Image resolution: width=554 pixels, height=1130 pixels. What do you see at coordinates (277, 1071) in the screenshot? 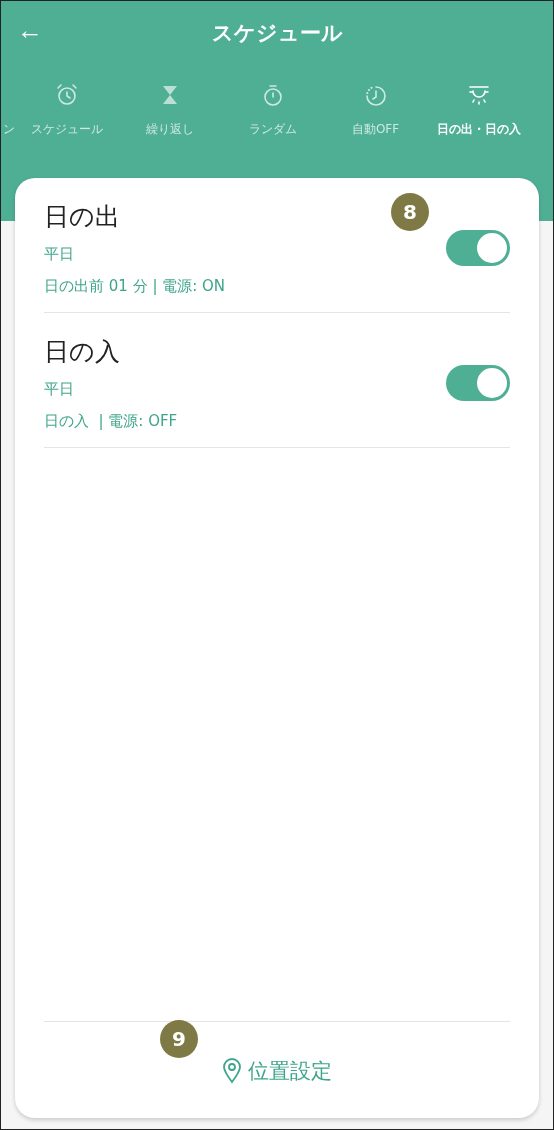
I see `location-settings-button: 位置設定` at bounding box center [277, 1071].